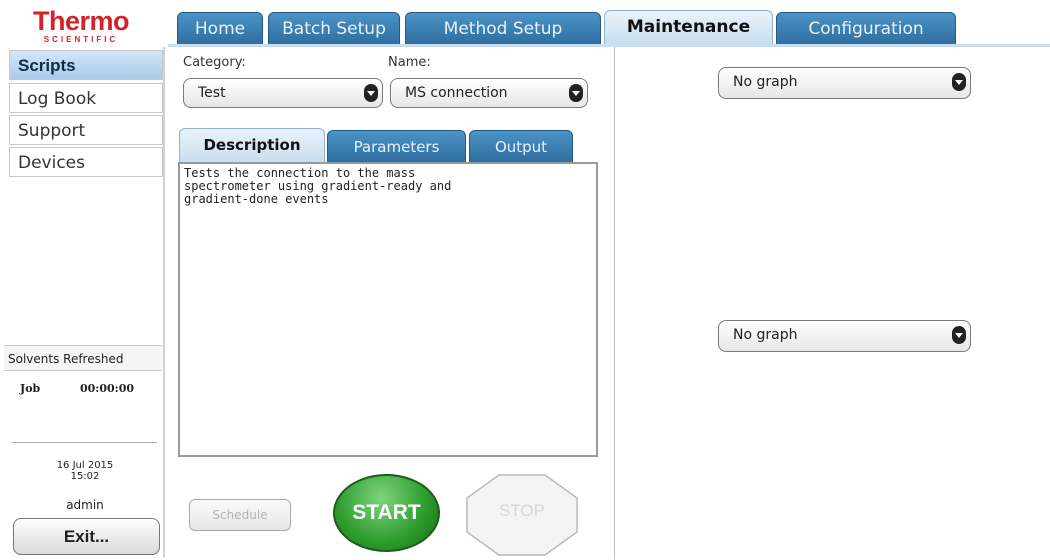 This screenshot has width=1050, height=560. What do you see at coordinates (164, 302) in the screenshot?
I see `sidebar-divider` at bounding box center [164, 302].